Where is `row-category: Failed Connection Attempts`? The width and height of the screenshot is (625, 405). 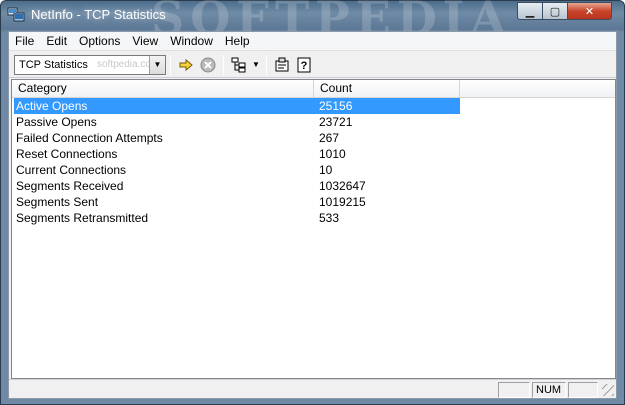
row-category: Failed Connection Attempts is located at coordinates (89, 138).